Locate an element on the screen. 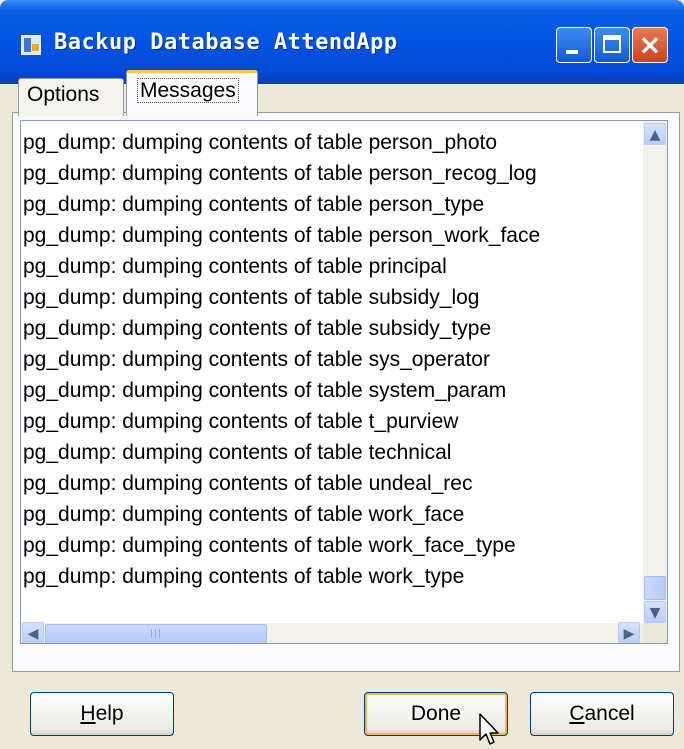 Image resolution: width=684 pixels, height=749 pixels. cancel-mnemonic: C is located at coordinates (577, 713).